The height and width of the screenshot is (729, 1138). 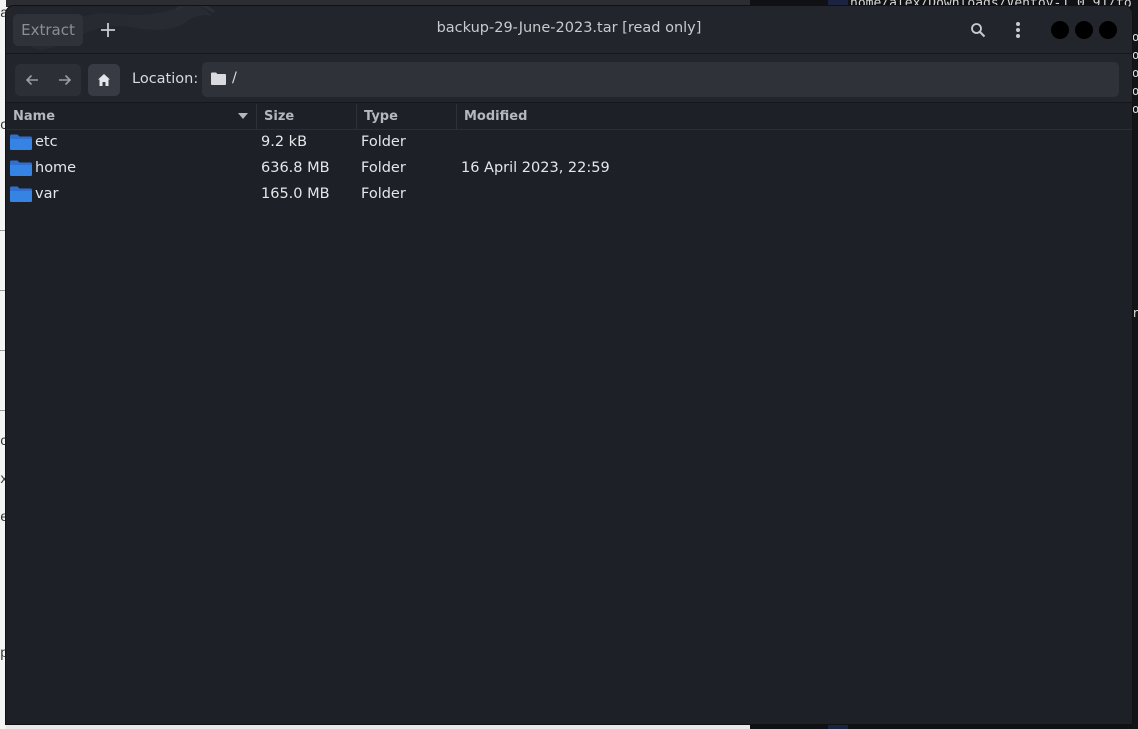 What do you see at coordinates (243, 116) in the screenshot?
I see `sort-descending-icon` at bounding box center [243, 116].